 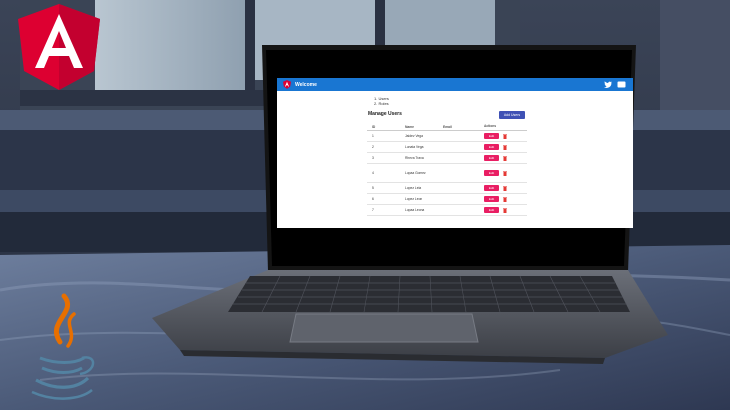 I want to click on cell-name: Lopez Leia, so click(x=413, y=188).